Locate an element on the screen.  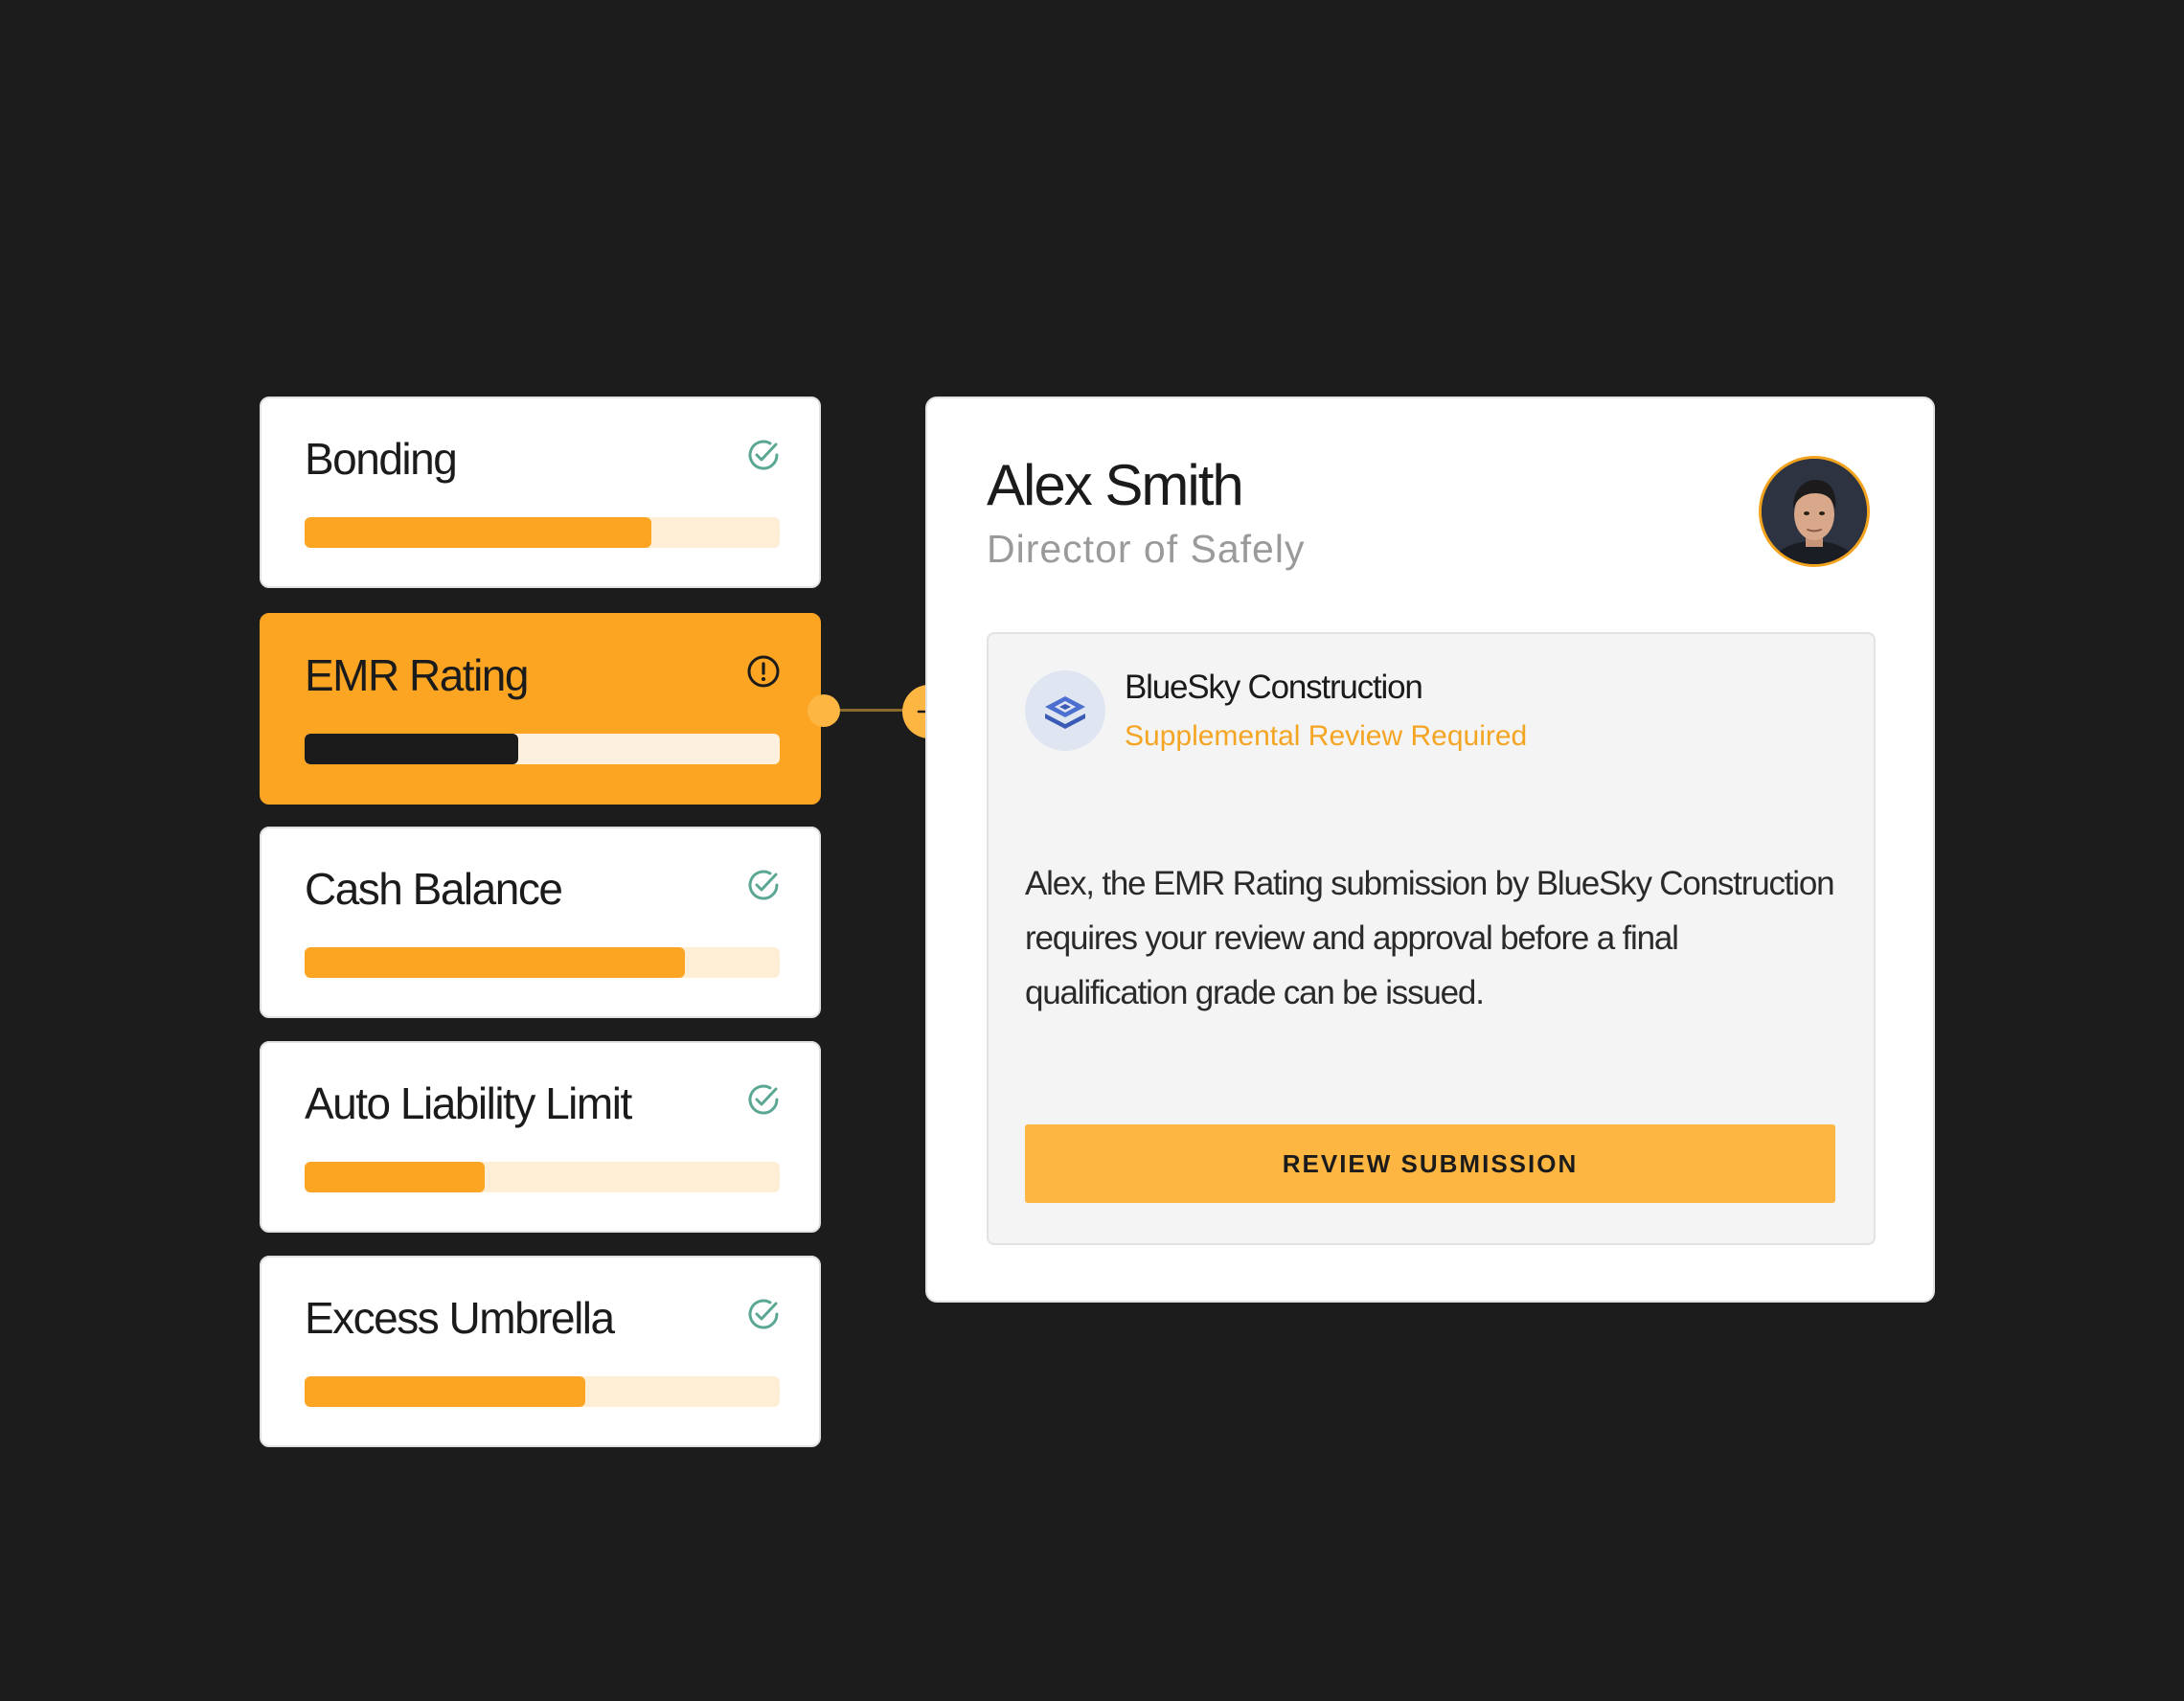
checklist-item-label: EMR Rating is located at coordinates (417, 675).